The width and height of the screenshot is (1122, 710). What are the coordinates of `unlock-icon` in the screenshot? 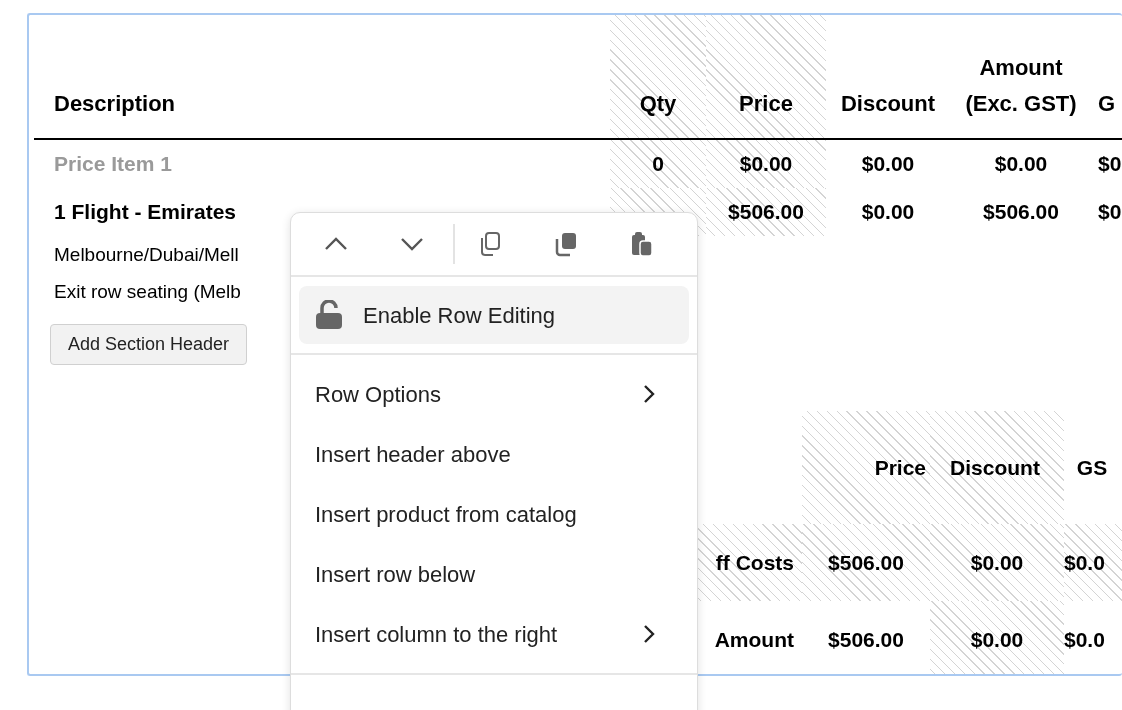 It's located at (329, 315).